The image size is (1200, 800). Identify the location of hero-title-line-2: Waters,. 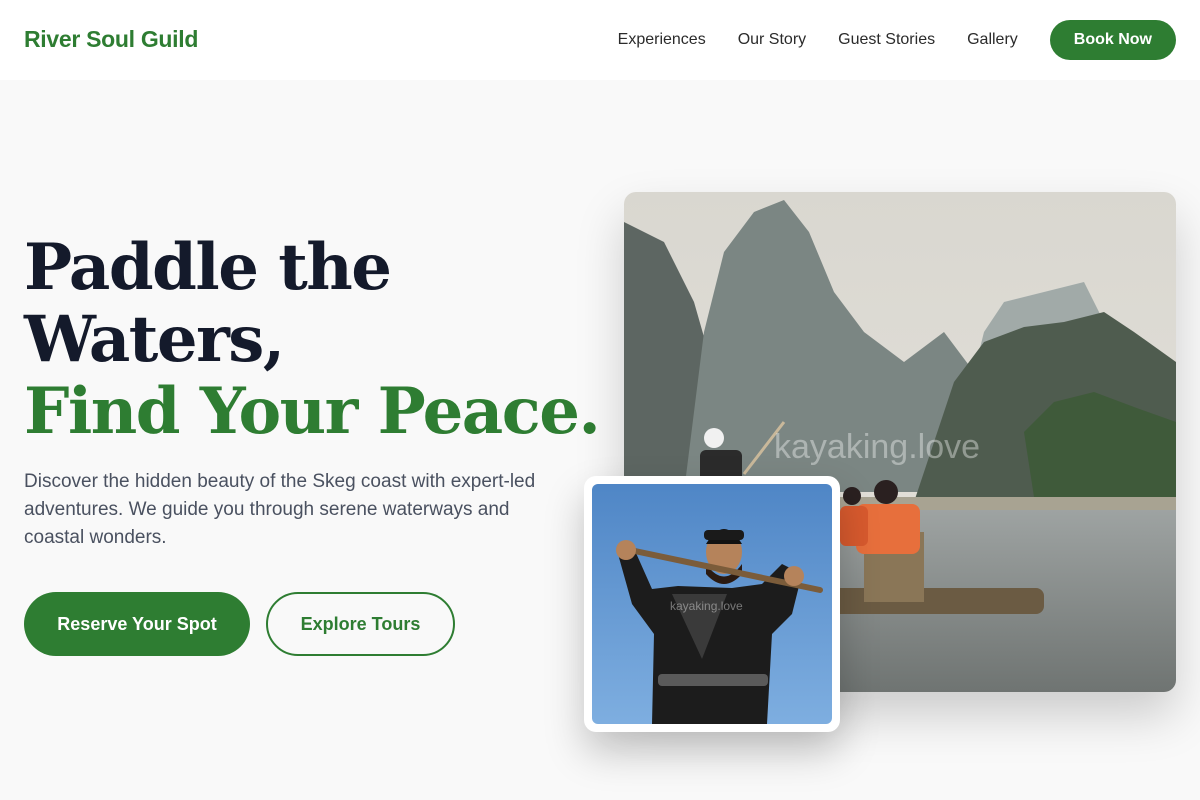
(154, 339).